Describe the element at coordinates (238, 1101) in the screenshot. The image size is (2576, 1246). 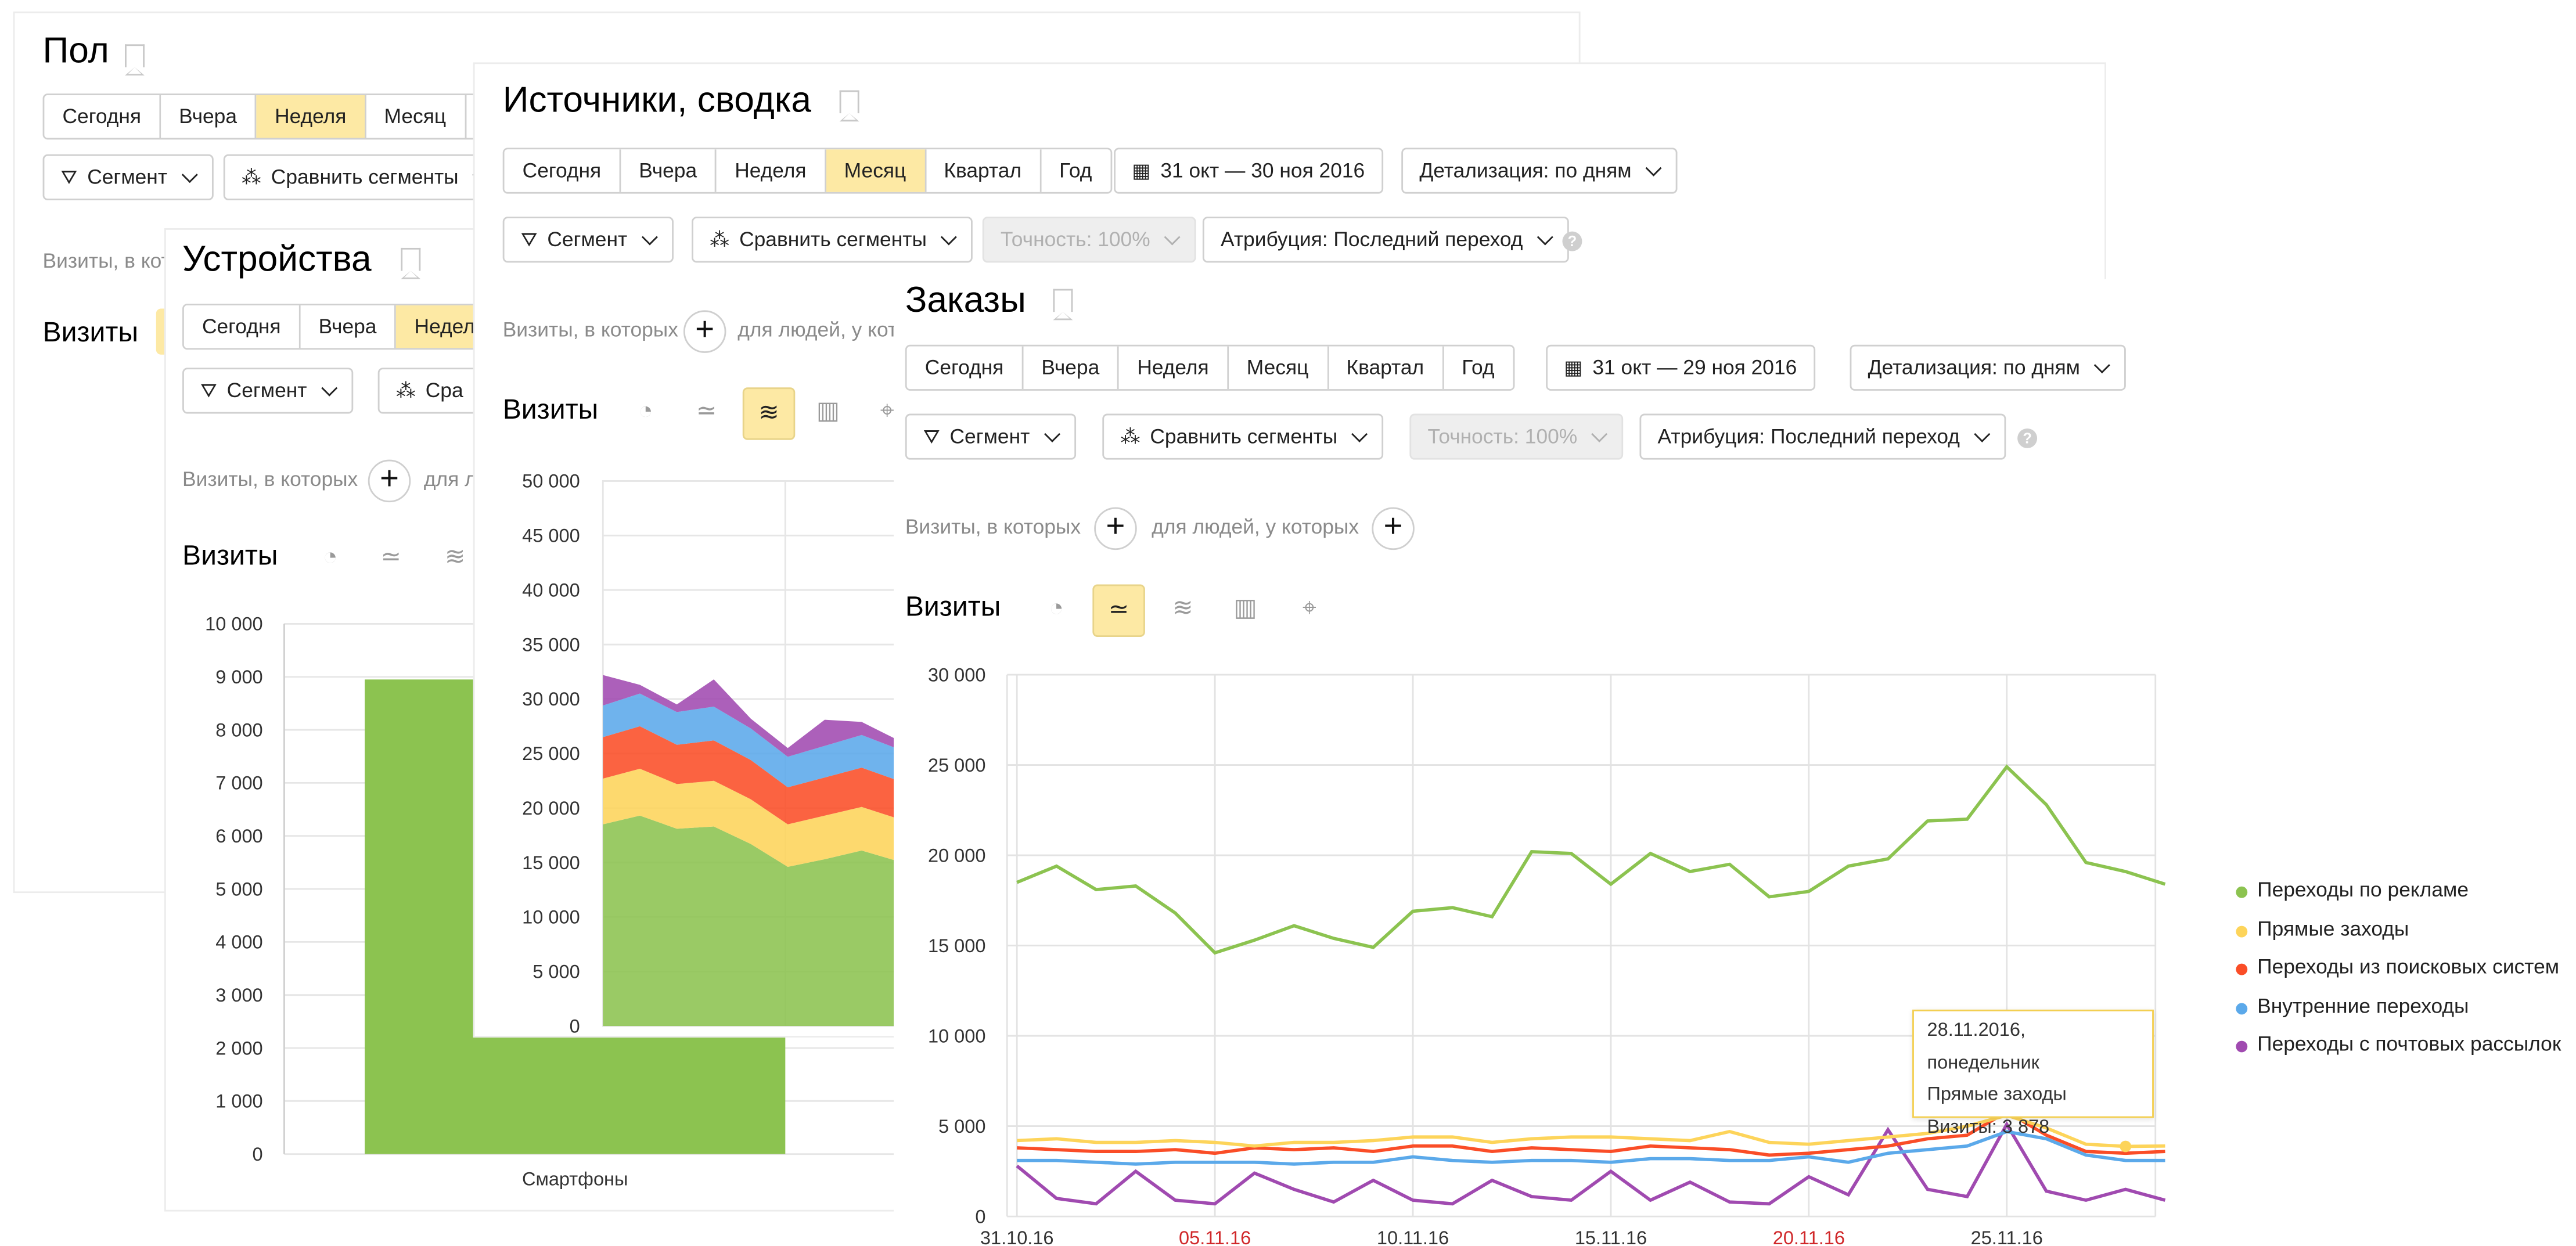
I see `y-tick-label: 1 000` at that location.